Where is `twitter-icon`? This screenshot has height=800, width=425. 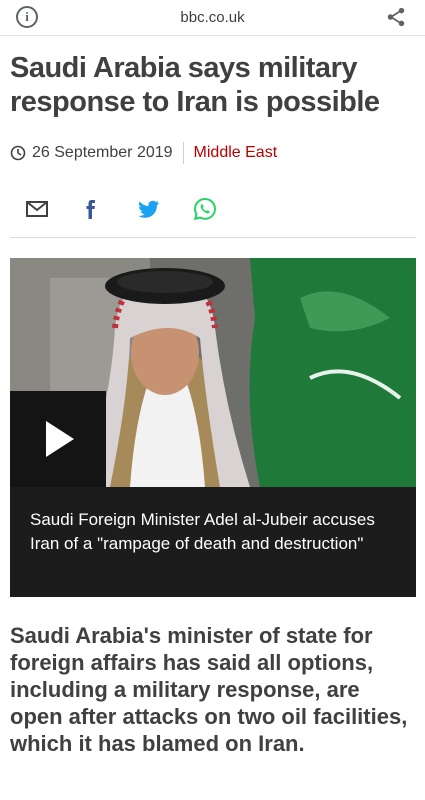 twitter-icon is located at coordinates (149, 209).